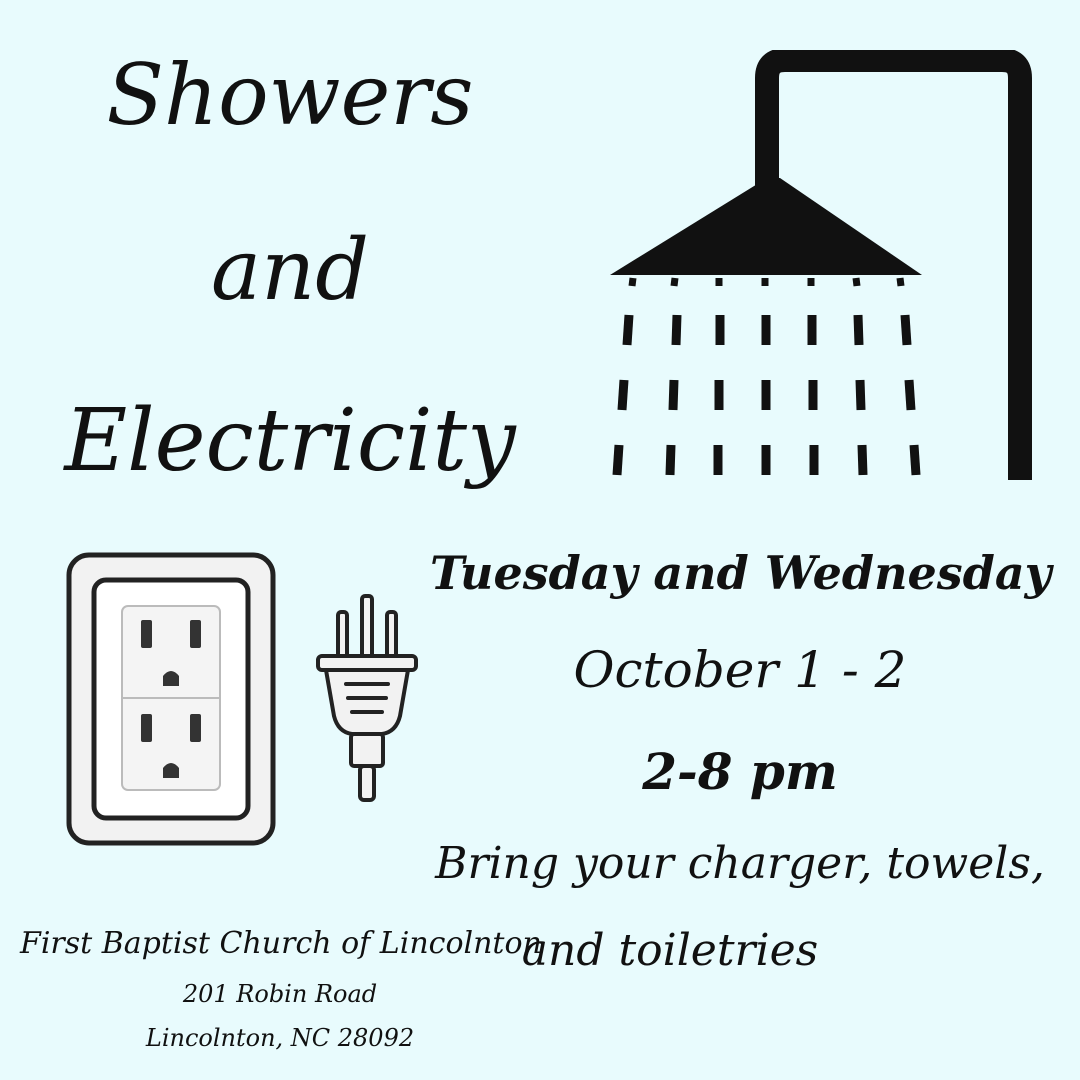  What do you see at coordinates (740, 863) in the screenshot?
I see `bring-items-line1: Bring your charger, towels,` at bounding box center [740, 863].